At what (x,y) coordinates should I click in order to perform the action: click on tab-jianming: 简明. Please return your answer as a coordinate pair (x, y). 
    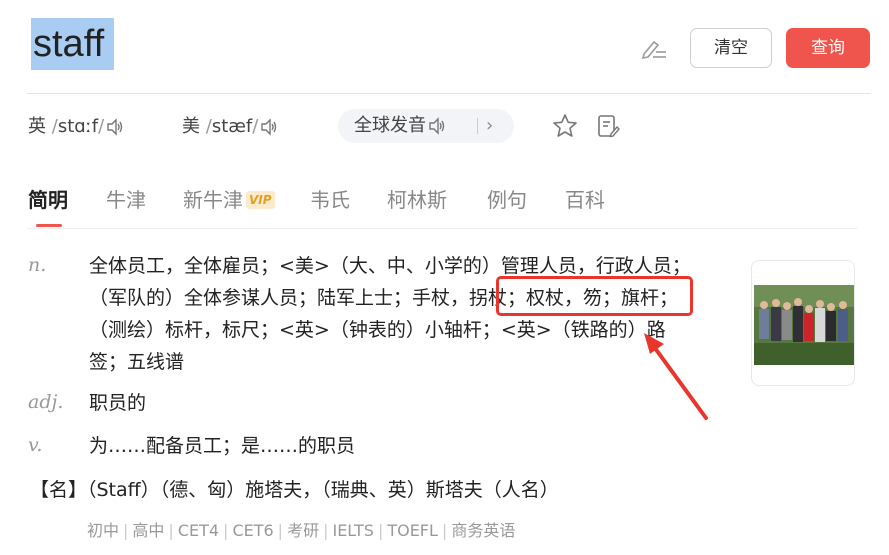
    Looking at the image, I should click on (48, 200).